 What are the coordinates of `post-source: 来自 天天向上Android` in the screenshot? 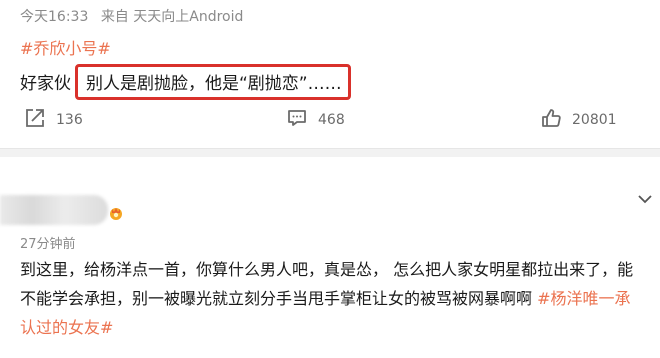 It's located at (172, 17).